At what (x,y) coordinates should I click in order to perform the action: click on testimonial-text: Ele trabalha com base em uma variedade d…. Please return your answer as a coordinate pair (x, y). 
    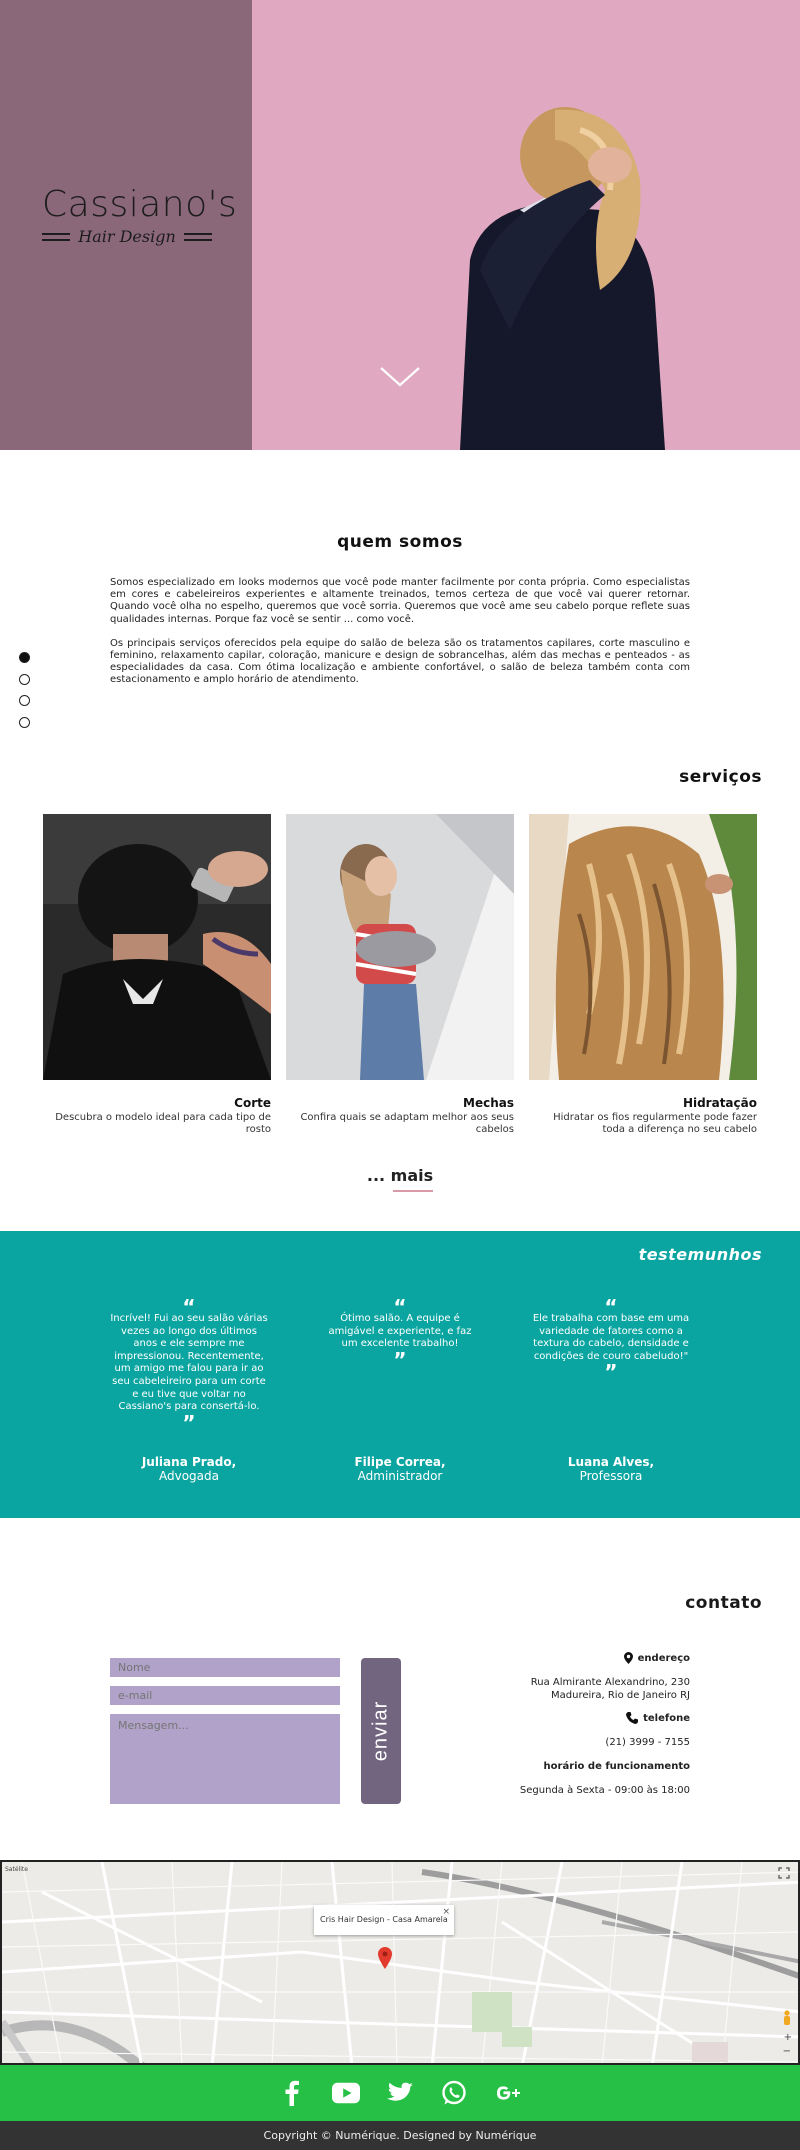
    Looking at the image, I should click on (611, 1337).